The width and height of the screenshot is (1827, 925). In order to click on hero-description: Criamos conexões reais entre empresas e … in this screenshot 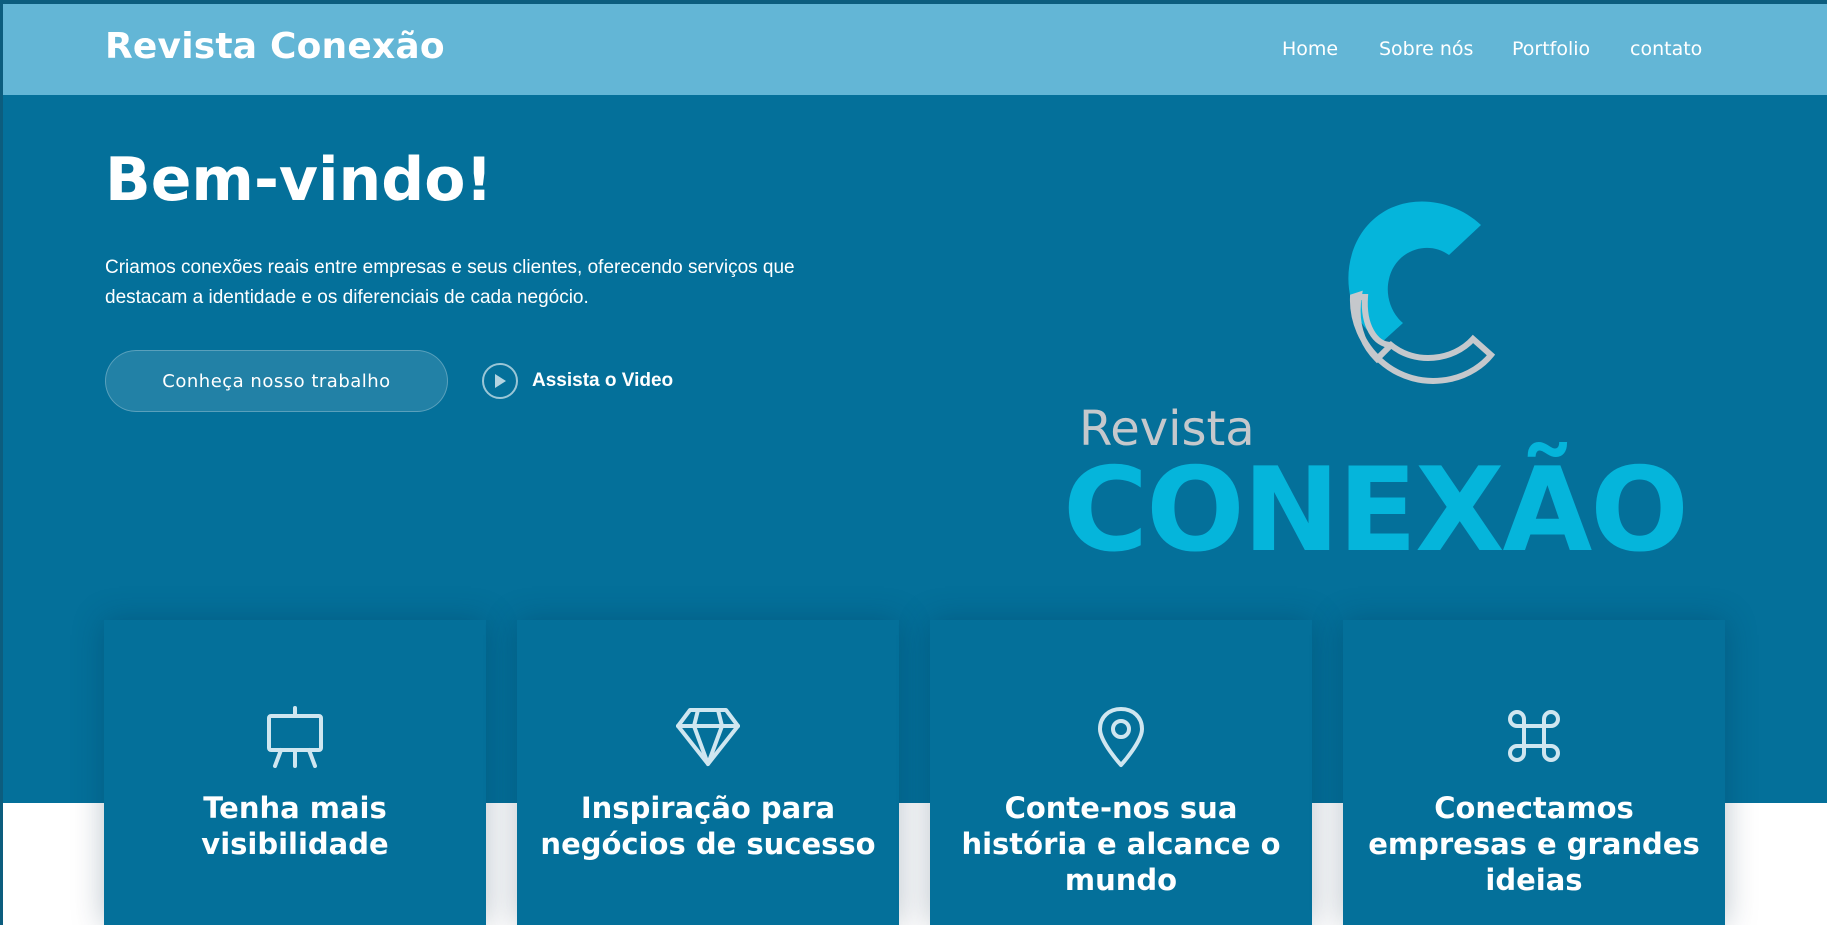, I will do `click(450, 282)`.